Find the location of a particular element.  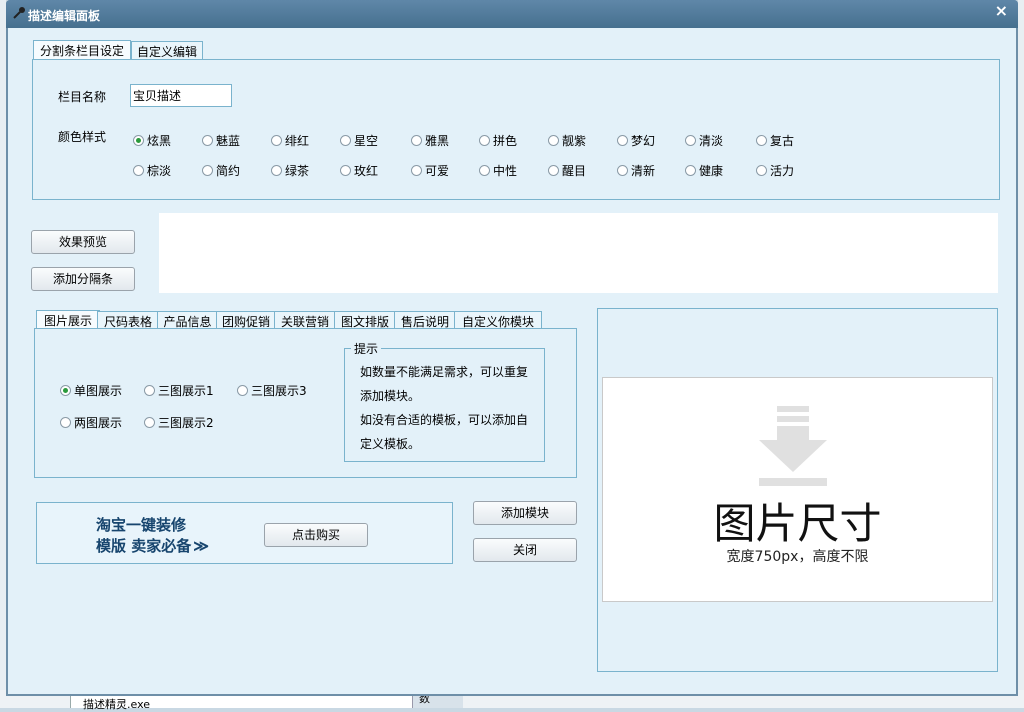

display-option-radio: 单图展示 is located at coordinates (91, 390).